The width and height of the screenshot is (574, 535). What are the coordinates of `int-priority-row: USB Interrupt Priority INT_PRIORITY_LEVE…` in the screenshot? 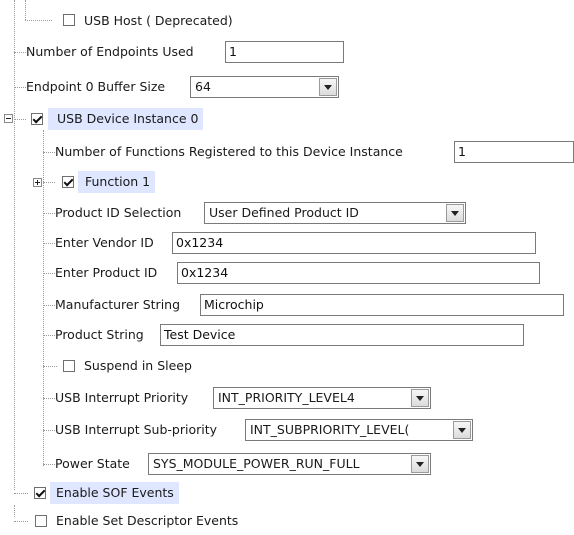 It's located at (287, 399).